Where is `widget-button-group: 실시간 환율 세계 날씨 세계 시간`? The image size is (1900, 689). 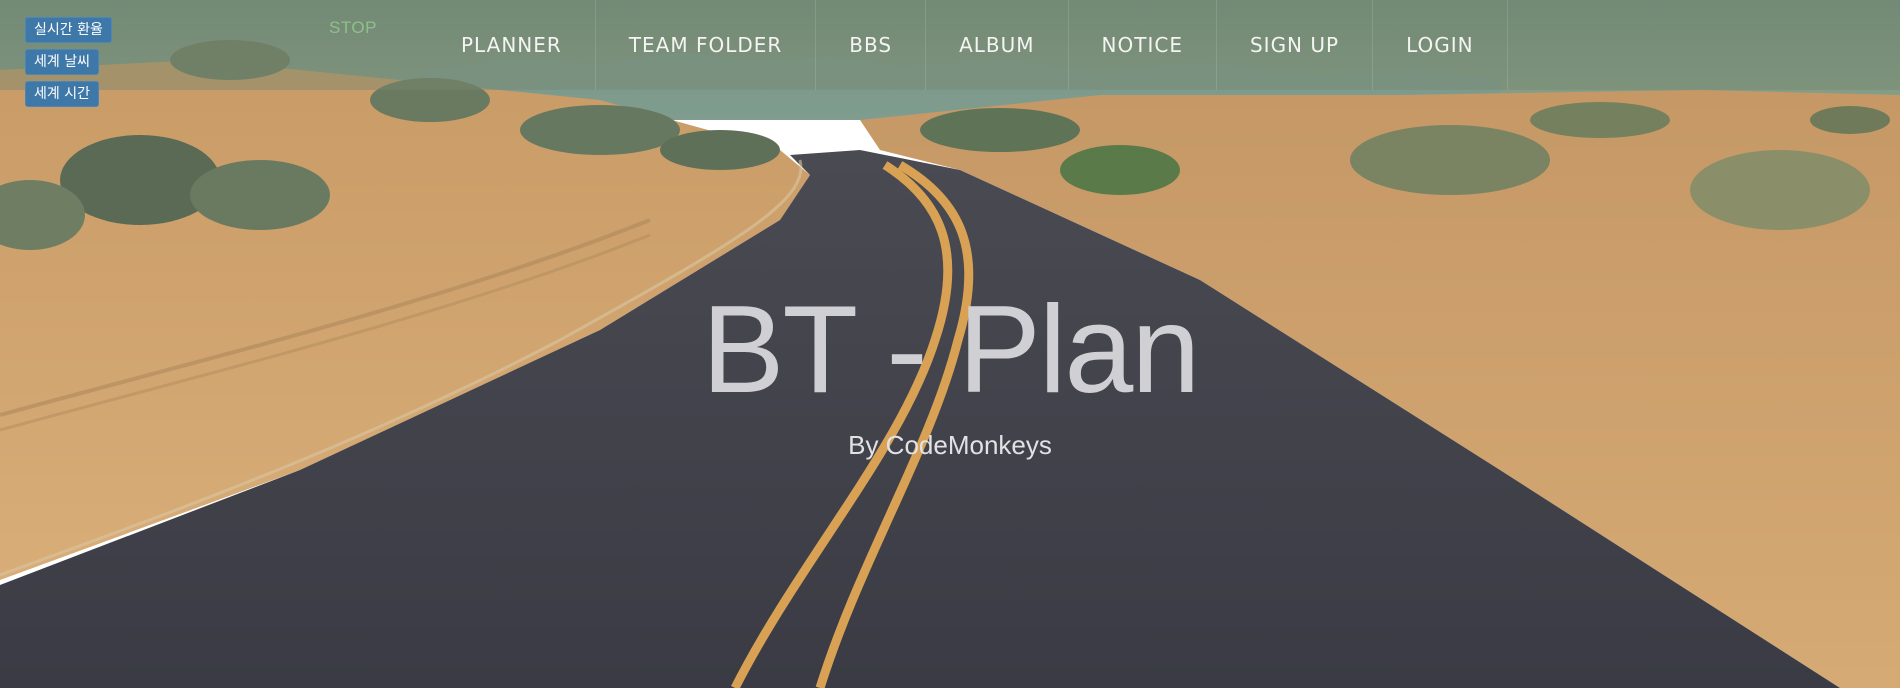 widget-button-group: 실시간 환율 세계 날씨 세계 시간 is located at coordinates (68, 62).